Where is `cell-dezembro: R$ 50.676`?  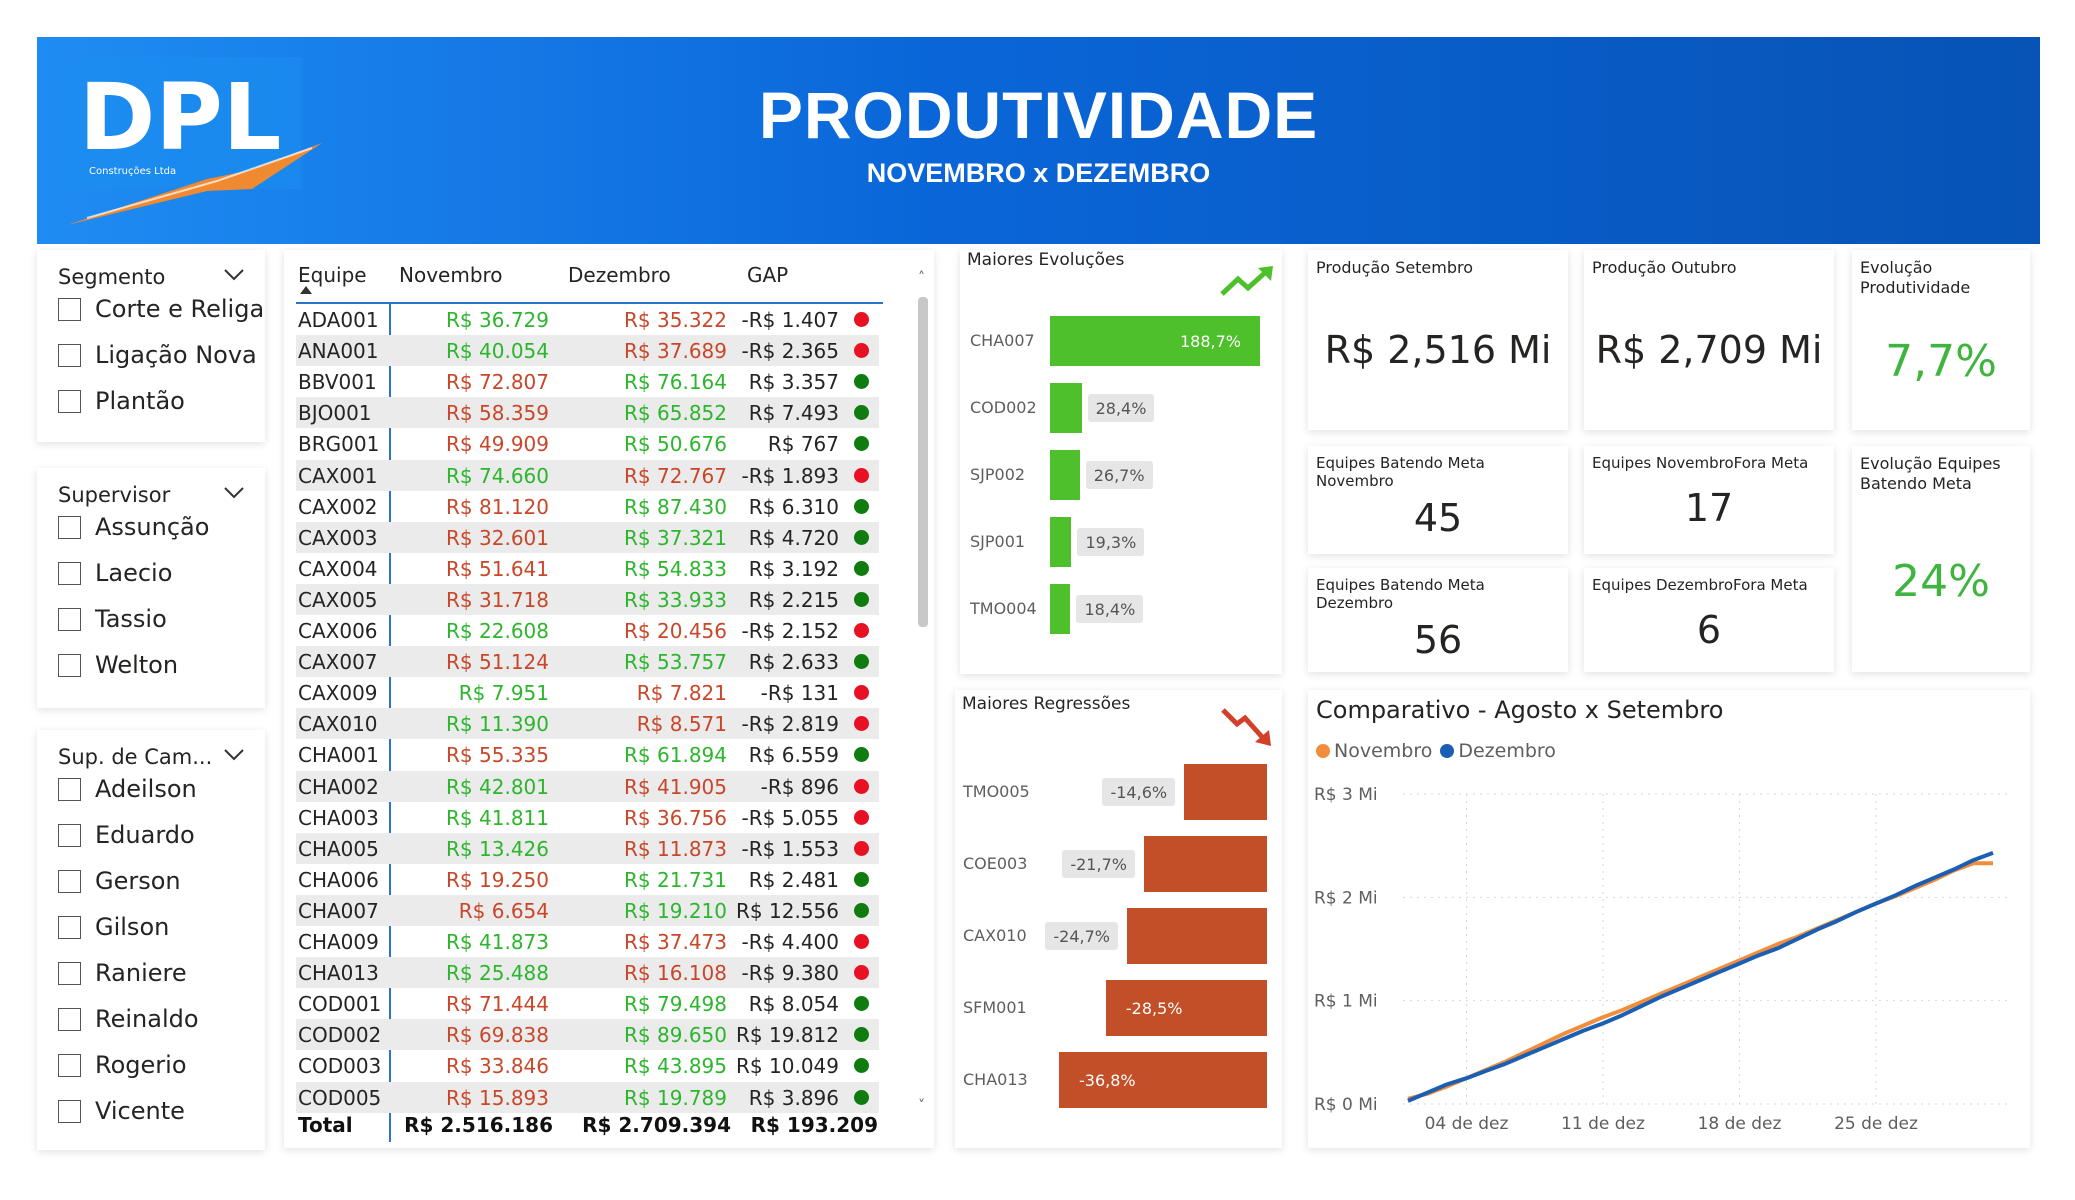 cell-dezembro: R$ 50.676 is located at coordinates (675, 444).